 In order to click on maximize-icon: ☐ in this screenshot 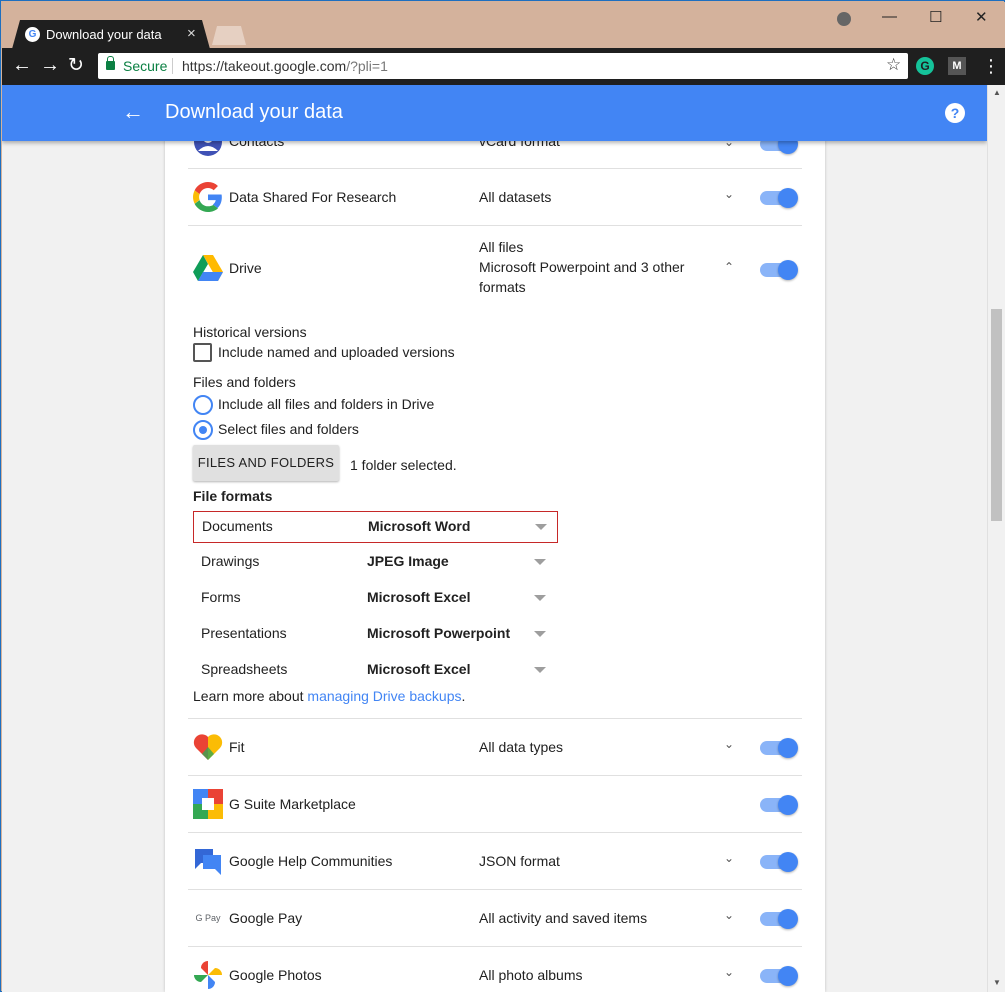, I will do `click(935, 17)`.